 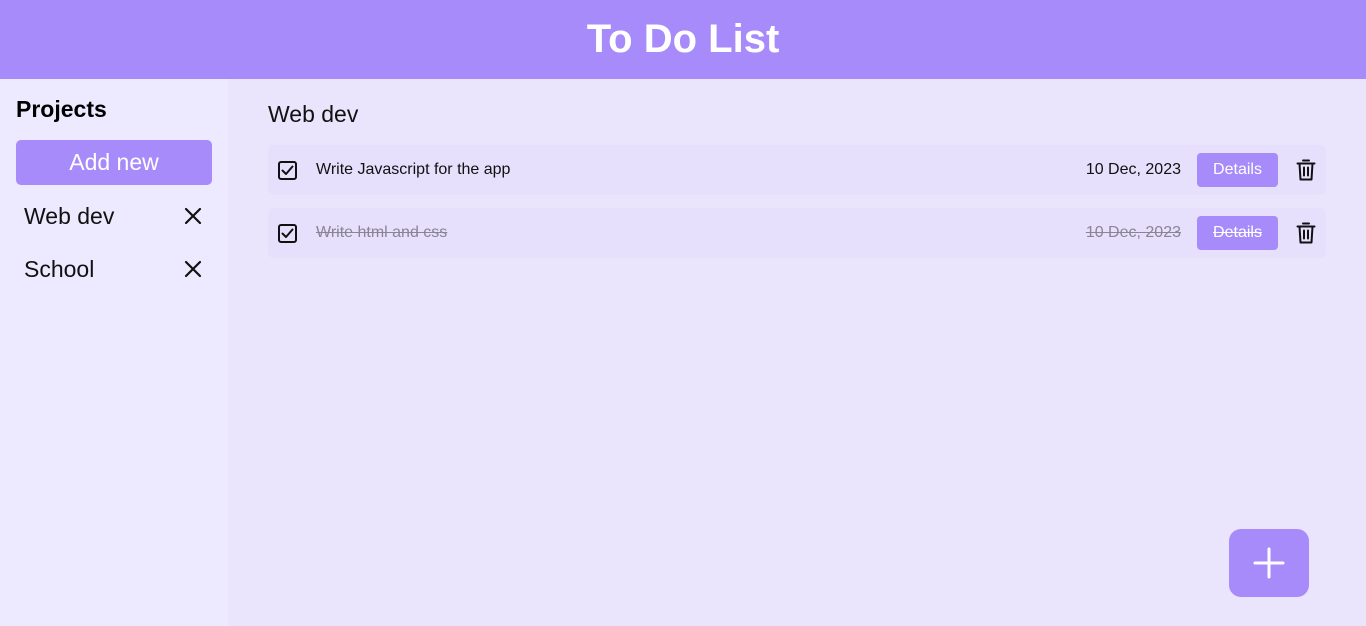 I want to click on sidebar: Projects Add new Web dev School, so click(x=114, y=352).